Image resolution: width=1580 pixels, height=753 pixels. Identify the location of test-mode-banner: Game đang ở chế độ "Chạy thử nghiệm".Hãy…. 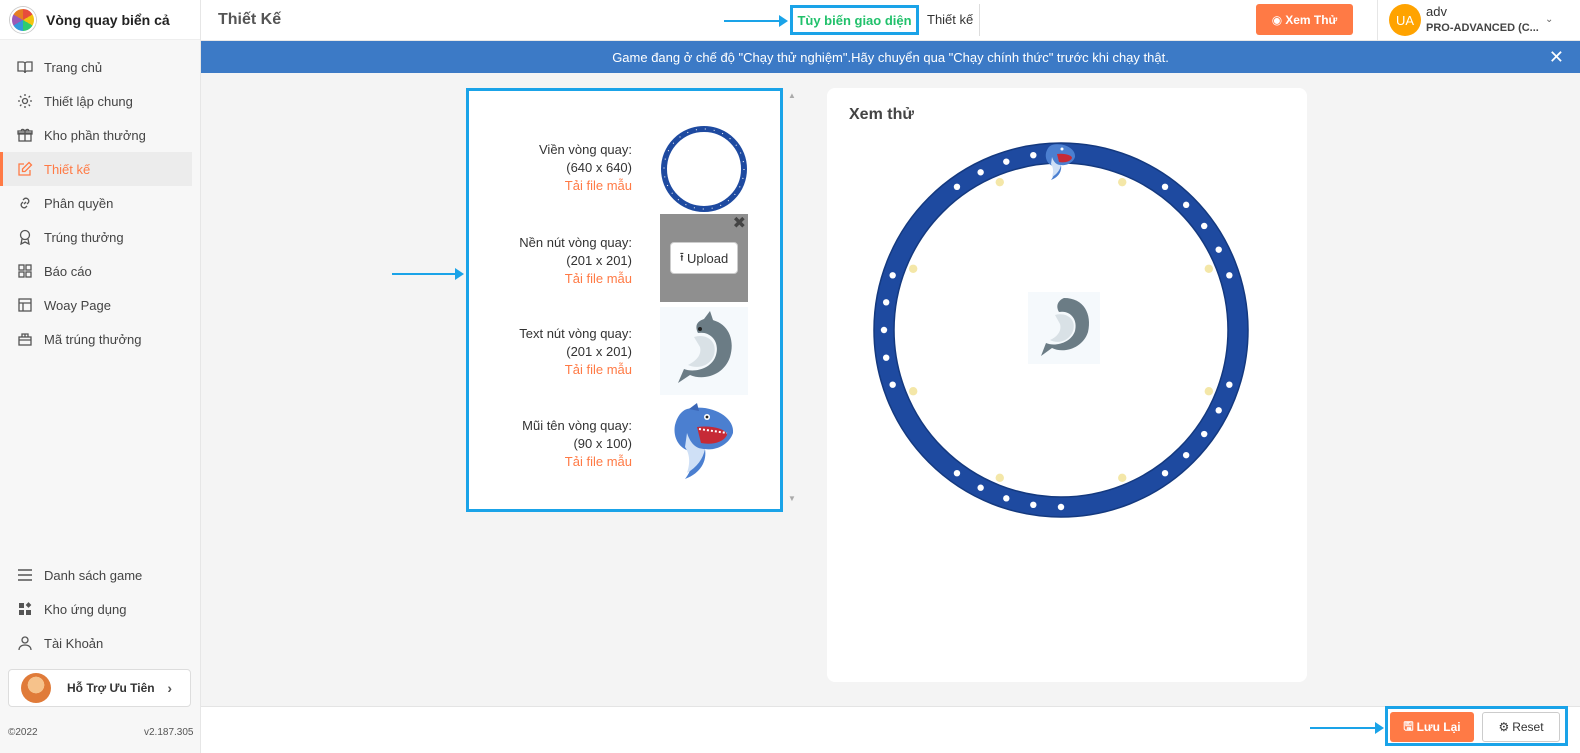
(890, 57).